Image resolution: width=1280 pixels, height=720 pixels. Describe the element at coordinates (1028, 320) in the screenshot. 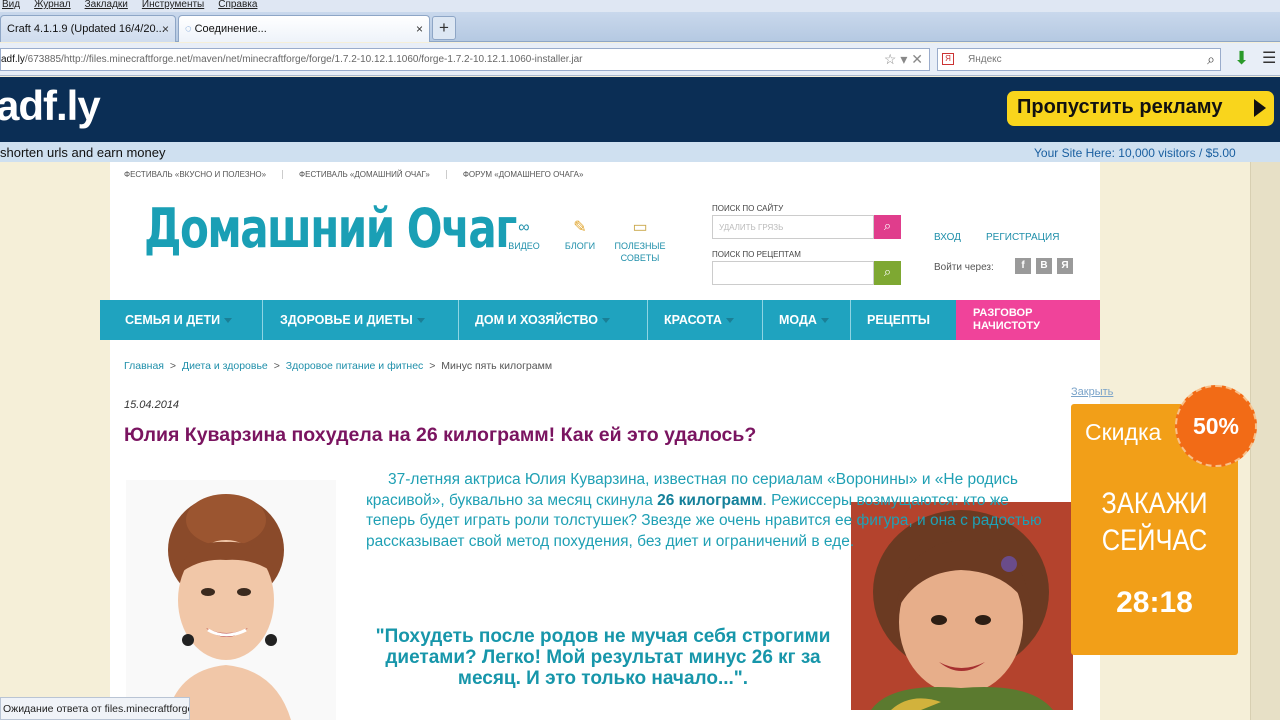

I see `nav-talk-frankly: РАЗГОВОР НАЧИСТОТУ` at that location.